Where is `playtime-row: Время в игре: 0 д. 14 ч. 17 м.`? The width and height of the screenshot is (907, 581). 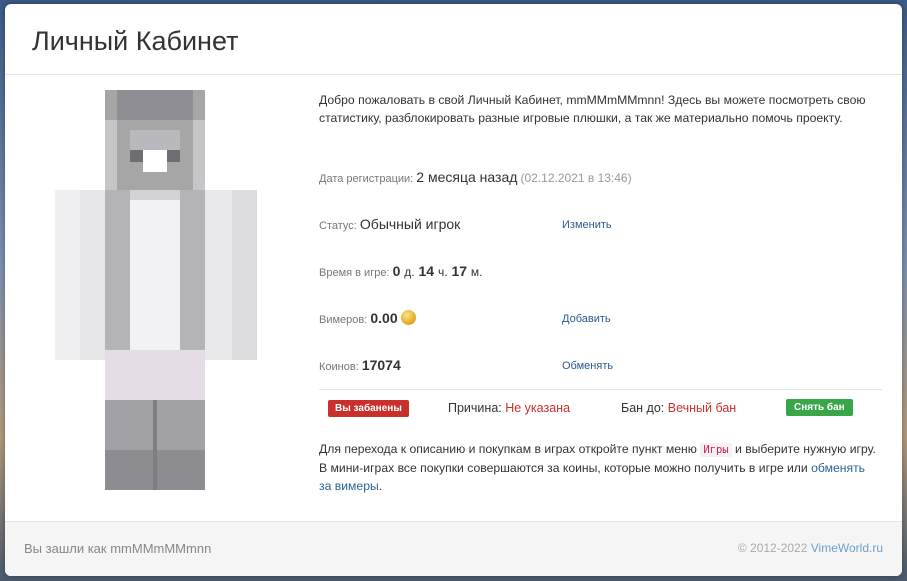
playtime-row: Время в игре: 0 д. 14 ч. 17 м. is located at coordinates (601, 270).